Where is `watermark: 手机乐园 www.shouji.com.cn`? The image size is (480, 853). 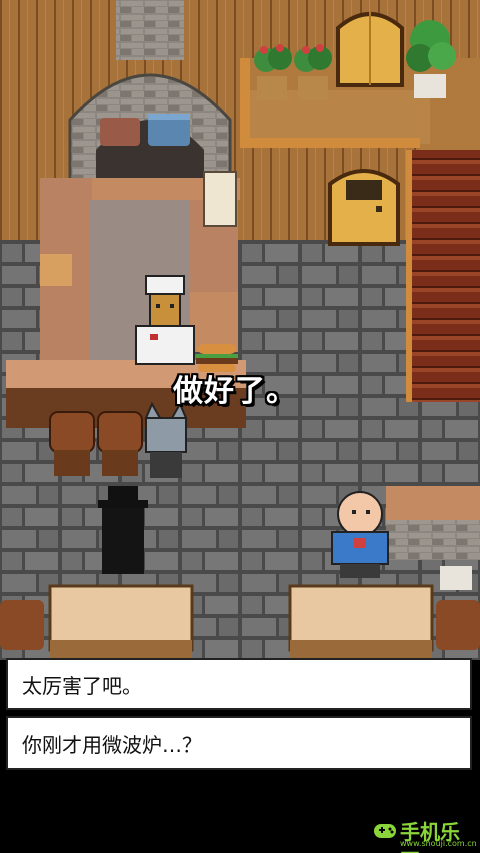 watermark: 手机乐园 www.shouji.com.cn is located at coordinates (424, 832).